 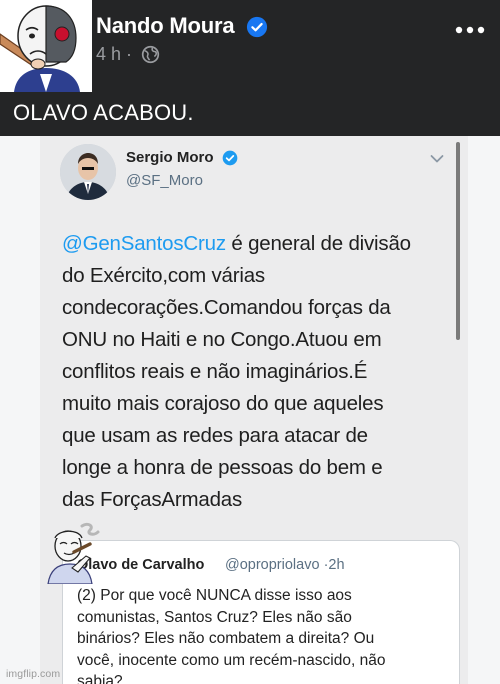 I want to click on smoking-cartoon-icon, so click(x=73, y=553).